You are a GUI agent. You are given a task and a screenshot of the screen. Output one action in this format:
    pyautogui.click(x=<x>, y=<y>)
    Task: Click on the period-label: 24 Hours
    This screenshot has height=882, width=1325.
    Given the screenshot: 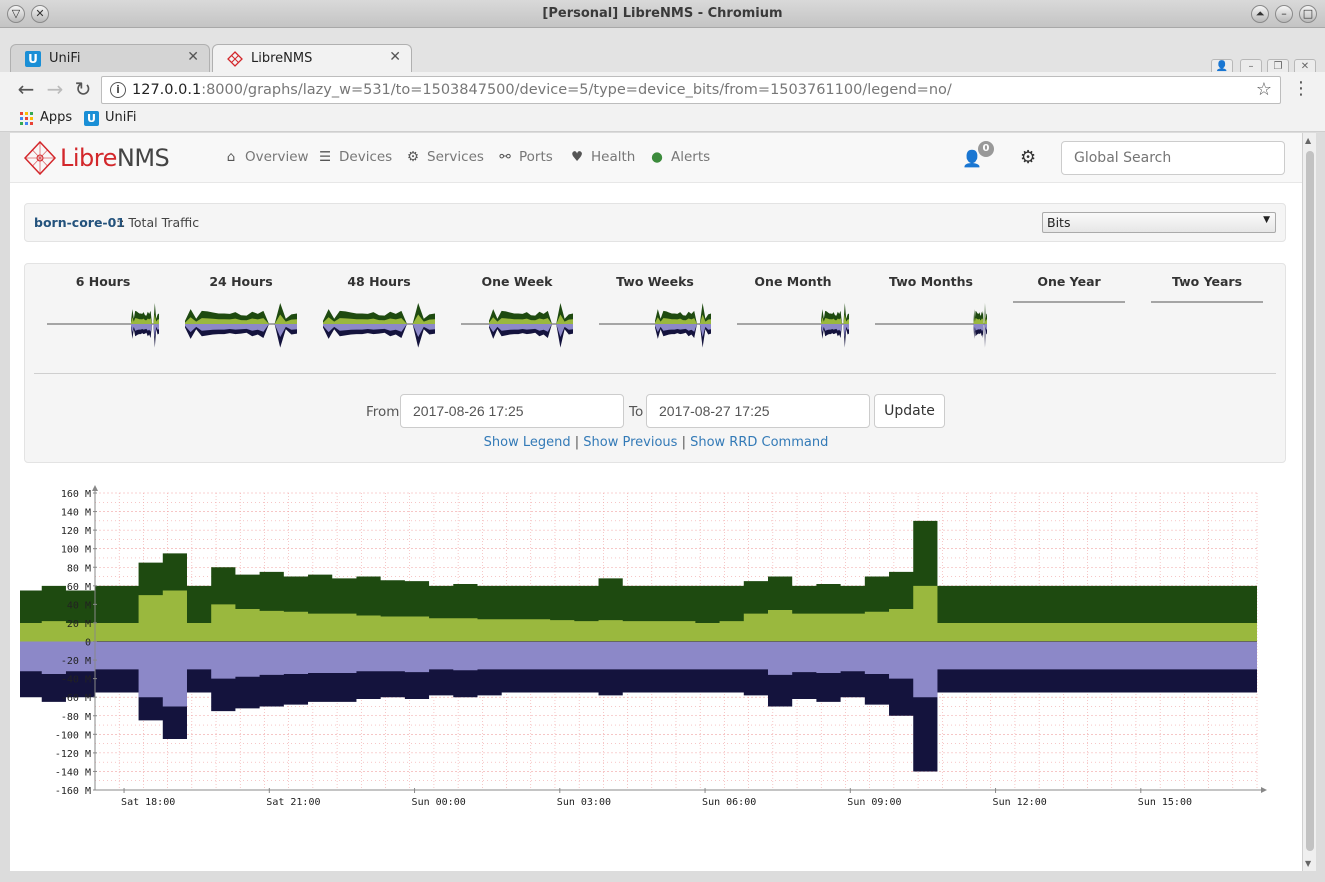 What is the action you would take?
    pyautogui.click(x=241, y=281)
    